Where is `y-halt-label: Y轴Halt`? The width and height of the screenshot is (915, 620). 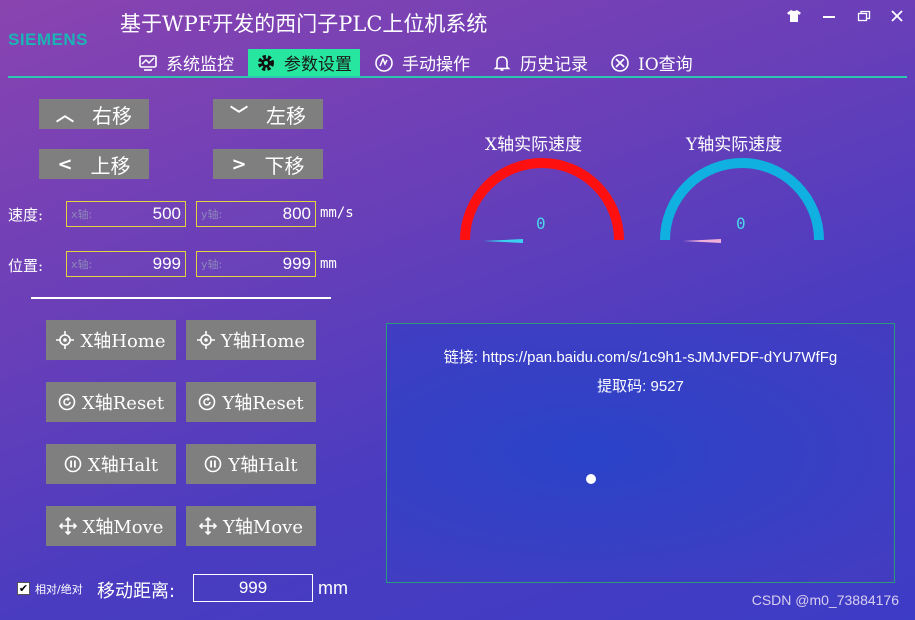 y-halt-label: Y轴Halt is located at coordinates (263, 465).